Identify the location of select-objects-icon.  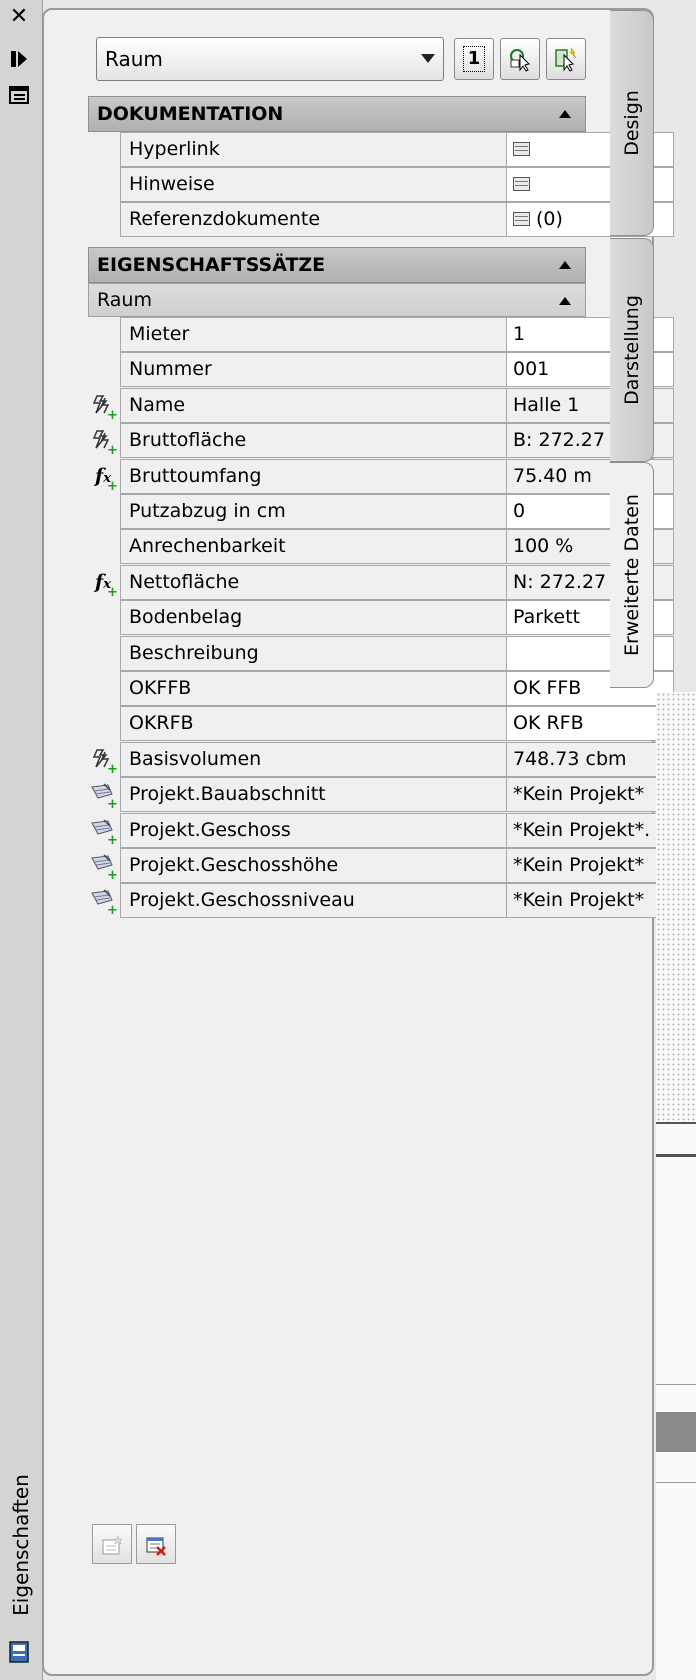
(566, 59).